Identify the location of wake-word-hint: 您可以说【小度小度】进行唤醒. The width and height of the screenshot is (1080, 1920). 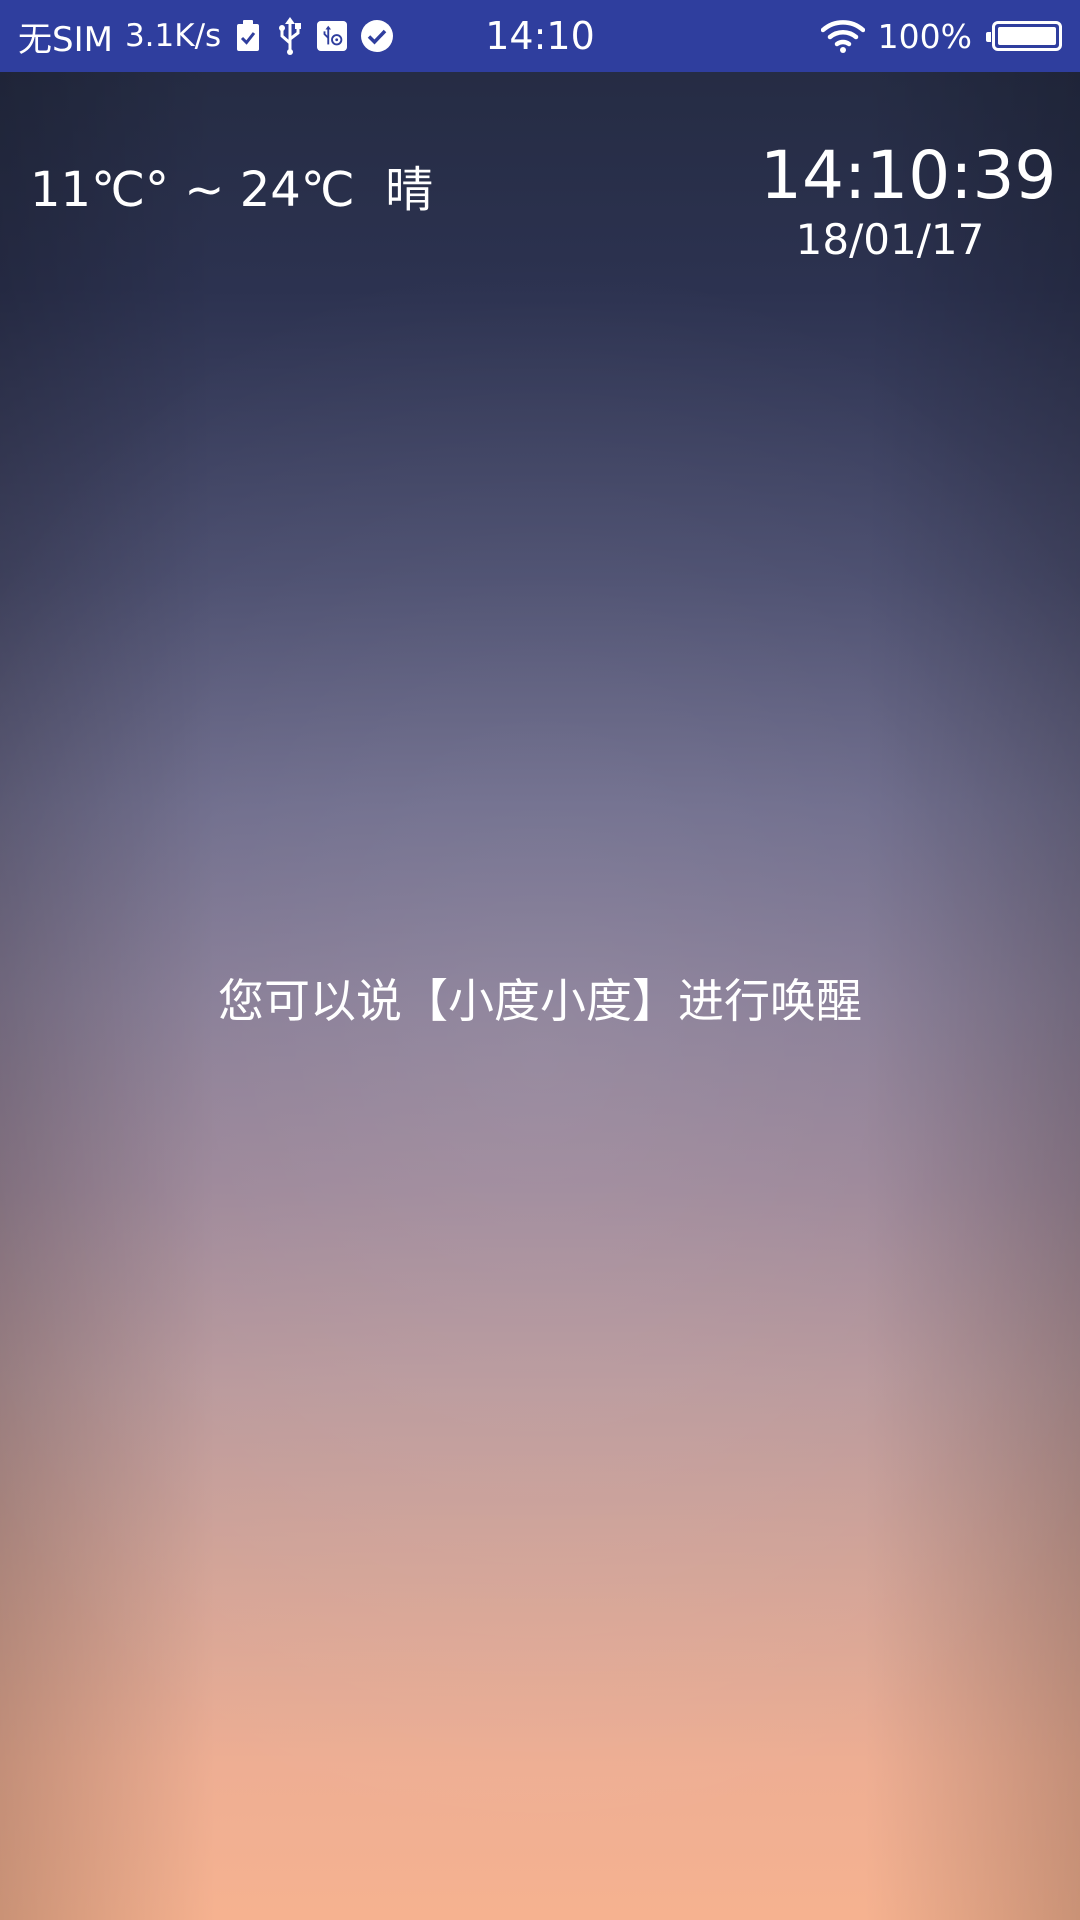
(540, 1001).